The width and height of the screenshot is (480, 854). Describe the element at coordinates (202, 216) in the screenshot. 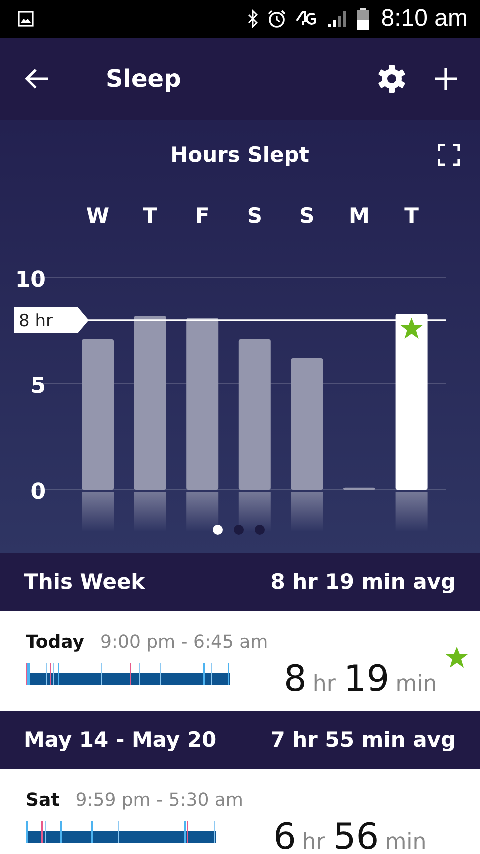

I see `day-label: F` at that location.